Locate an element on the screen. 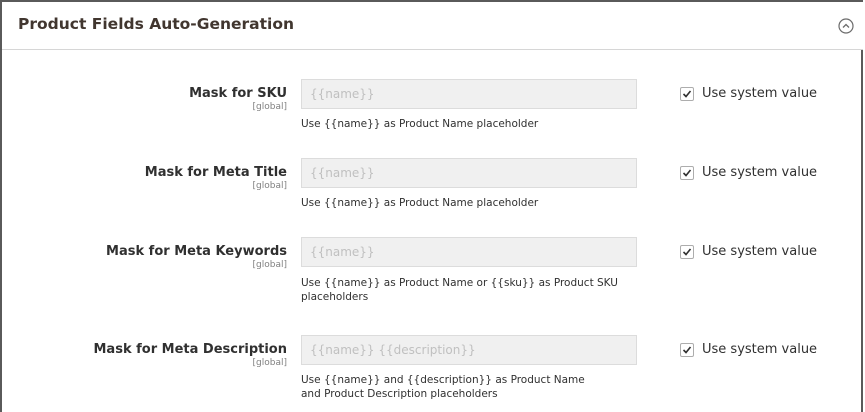 The height and width of the screenshot is (412, 865). use-system-value-meta-keywords: Use system value is located at coordinates (748, 251).